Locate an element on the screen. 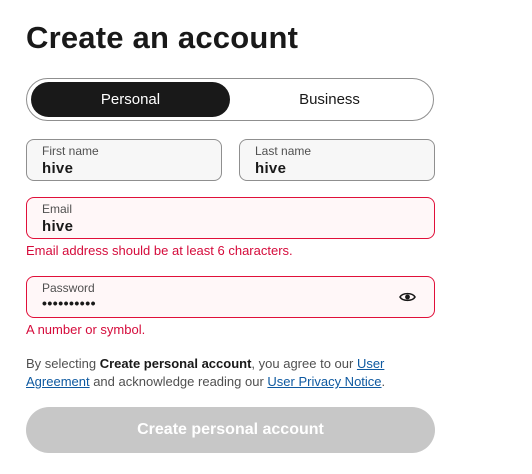  password-field: Password •••••••••• is located at coordinates (230, 297).